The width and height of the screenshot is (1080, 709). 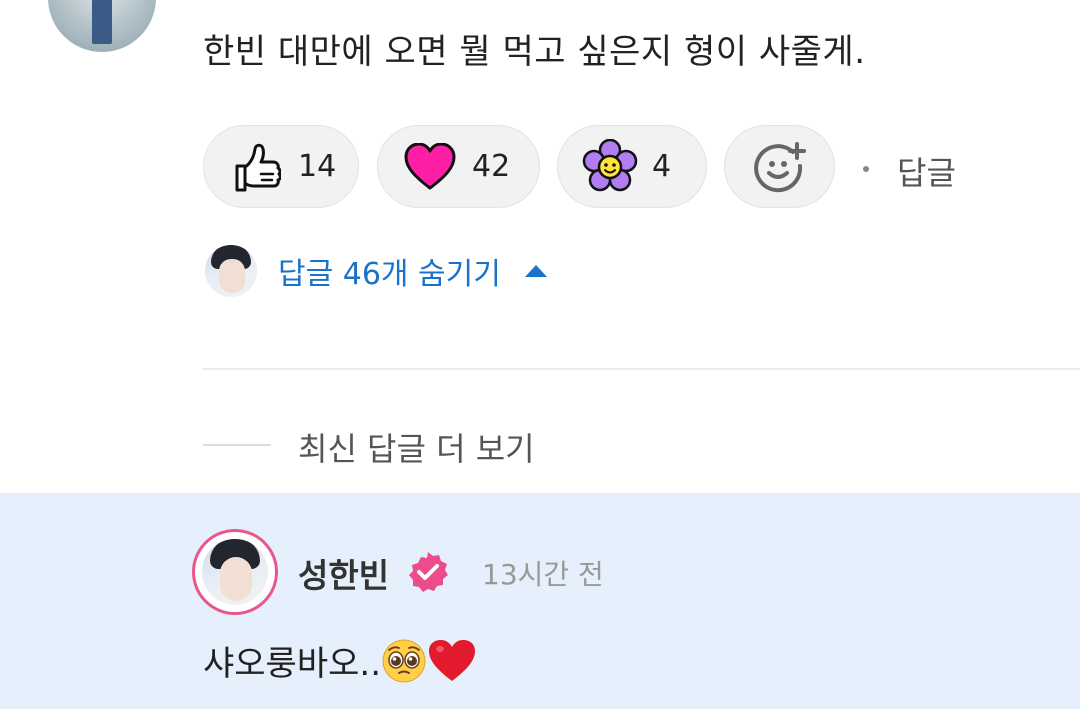 I want to click on reply-author-name: 성한빈, so click(x=343, y=573).